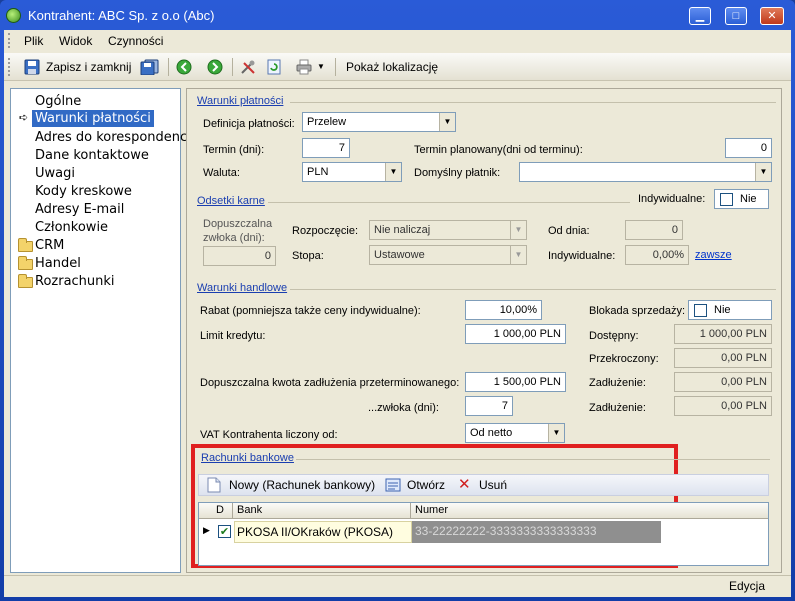 The image size is (795, 601). What do you see at coordinates (637, 311) in the screenshot?
I see `block-sale-label: Blokada sprzedaży:` at bounding box center [637, 311].